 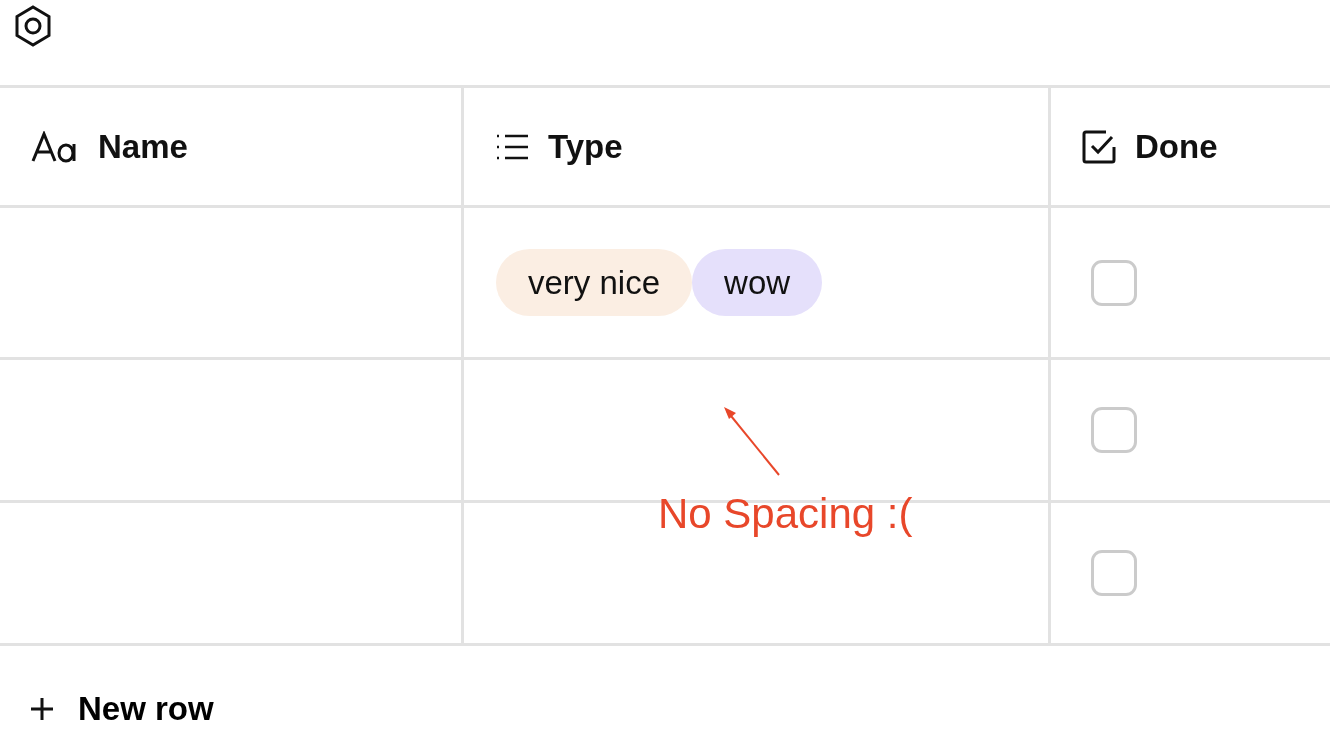 What do you see at coordinates (757, 282) in the screenshot?
I see `tag: wow` at bounding box center [757, 282].